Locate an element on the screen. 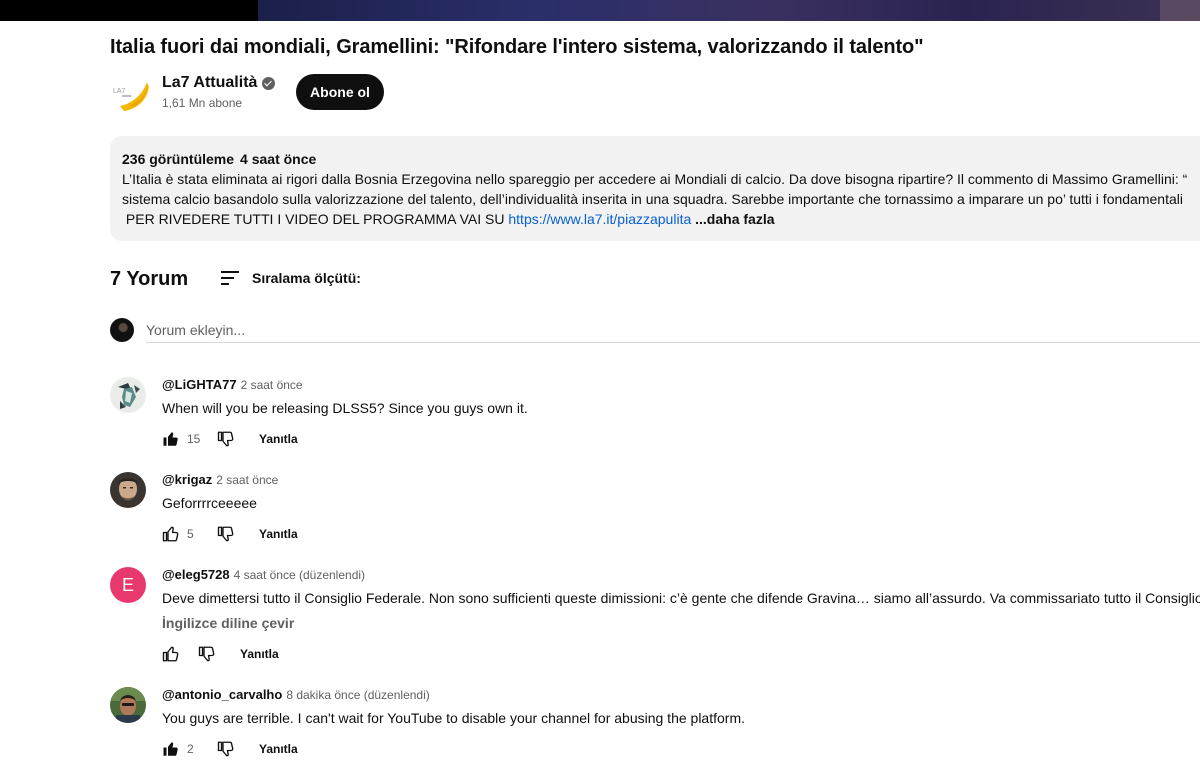  comment-header: @krigaz 2 saat önce is located at coordinates (220, 479).